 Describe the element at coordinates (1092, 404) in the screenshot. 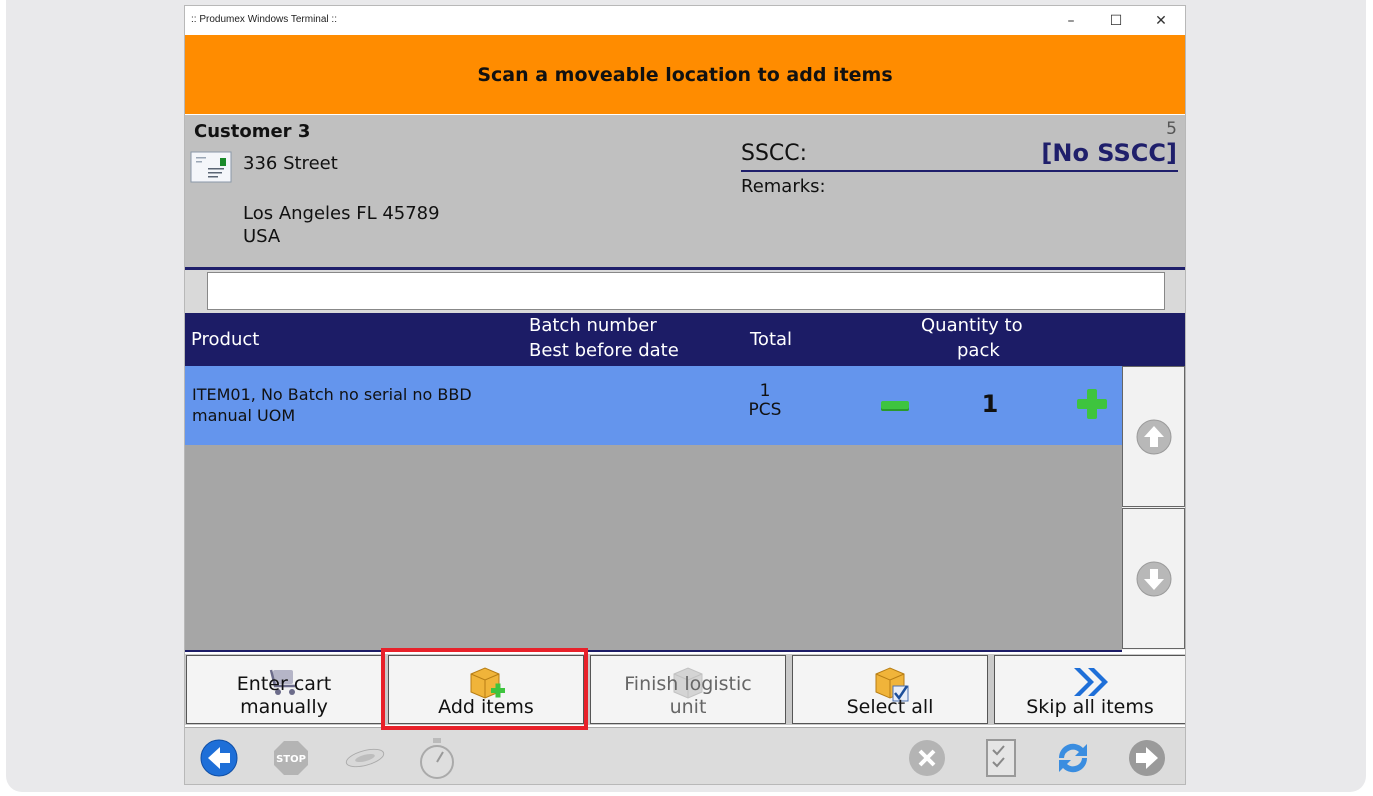

I see `plus-icon-v` at that location.